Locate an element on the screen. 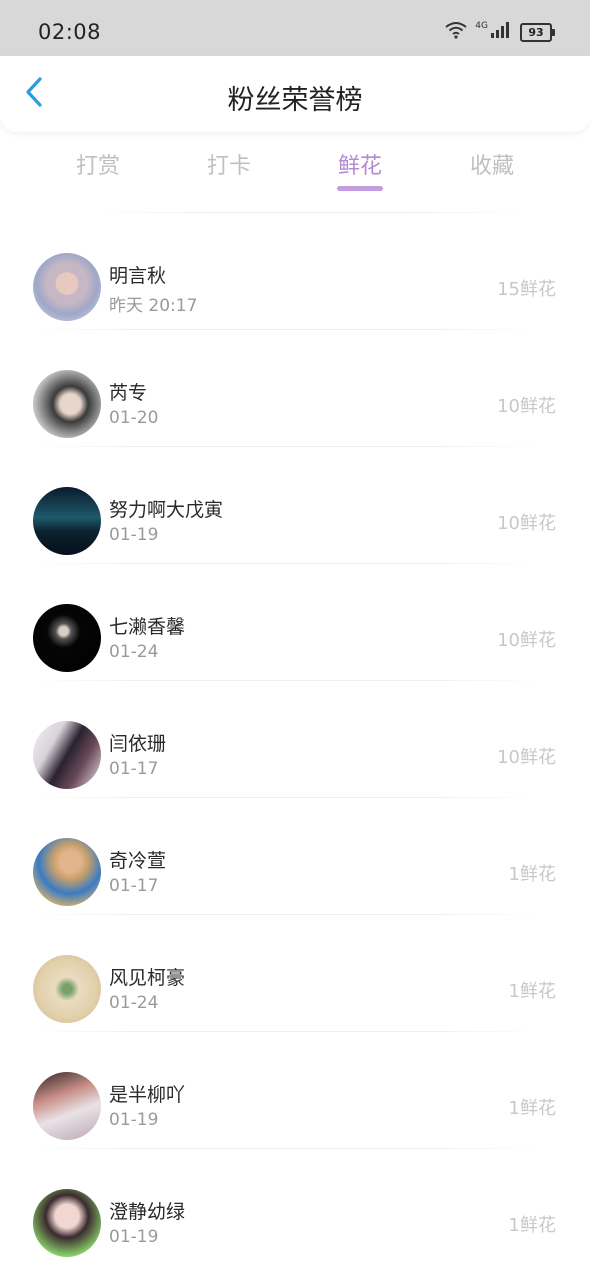 Image resolution: width=590 pixels, height=1280 pixels. list-item: 是半柳吖 01-19 1鲜花 is located at coordinates (295, 1090).